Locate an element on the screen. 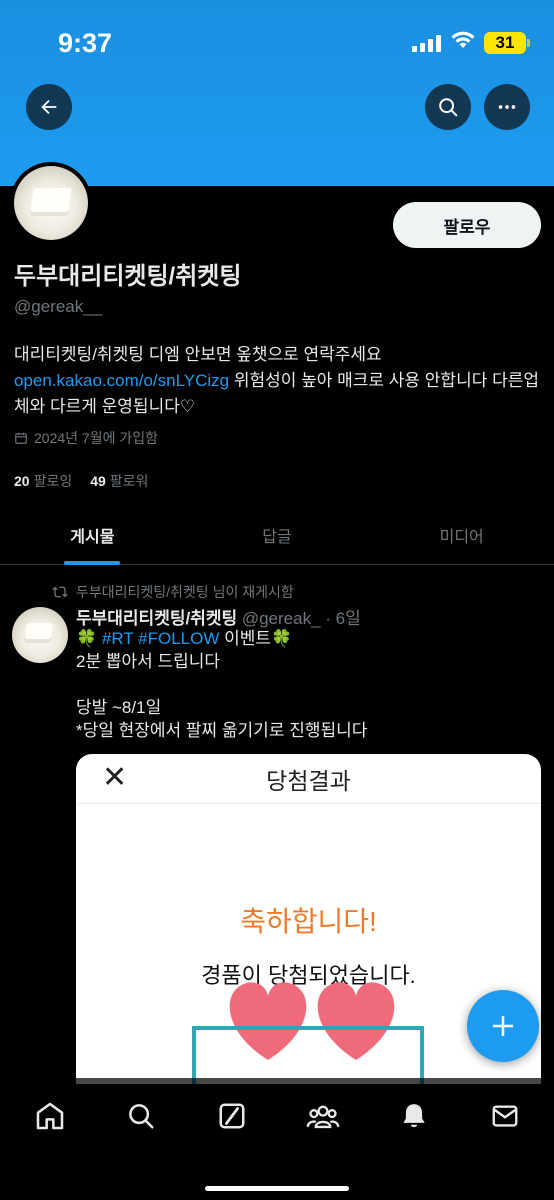 The image size is (554, 1200). wifi-icon is located at coordinates (463, 42).